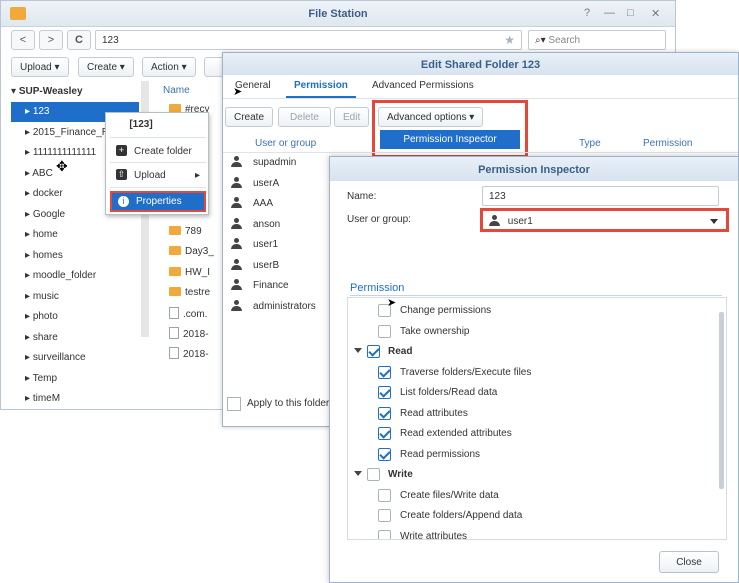 Image resolution: width=739 pixels, height=583 pixels. Describe the element at coordinates (446, 310) in the screenshot. I see `permission-label: Change permissions` at that location.